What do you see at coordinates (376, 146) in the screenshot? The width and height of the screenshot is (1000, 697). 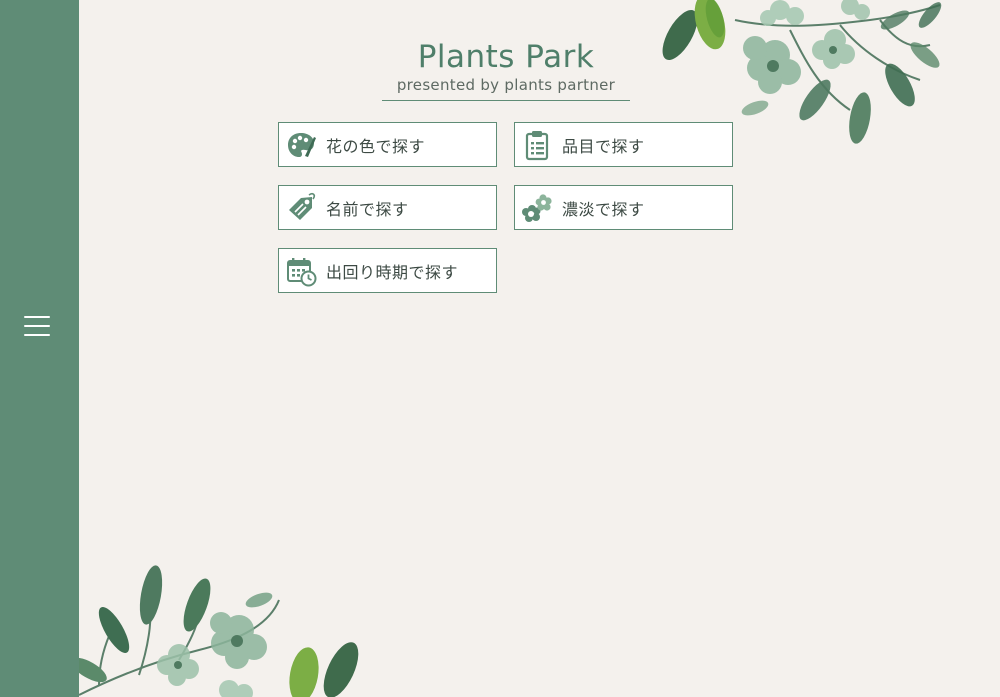 I see `search-by-flower-color-label: 花の色で探す` at bounding box center [376, 146].